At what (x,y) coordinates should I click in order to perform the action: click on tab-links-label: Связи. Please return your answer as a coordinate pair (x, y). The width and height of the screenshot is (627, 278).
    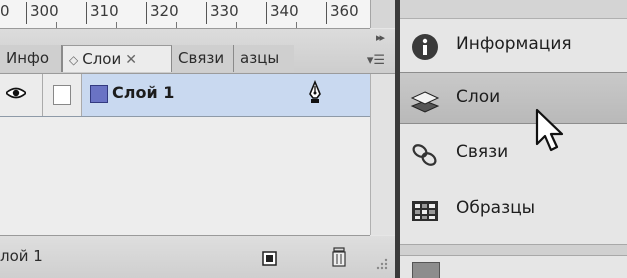
    Looking at the image, I should click on (201, 58).